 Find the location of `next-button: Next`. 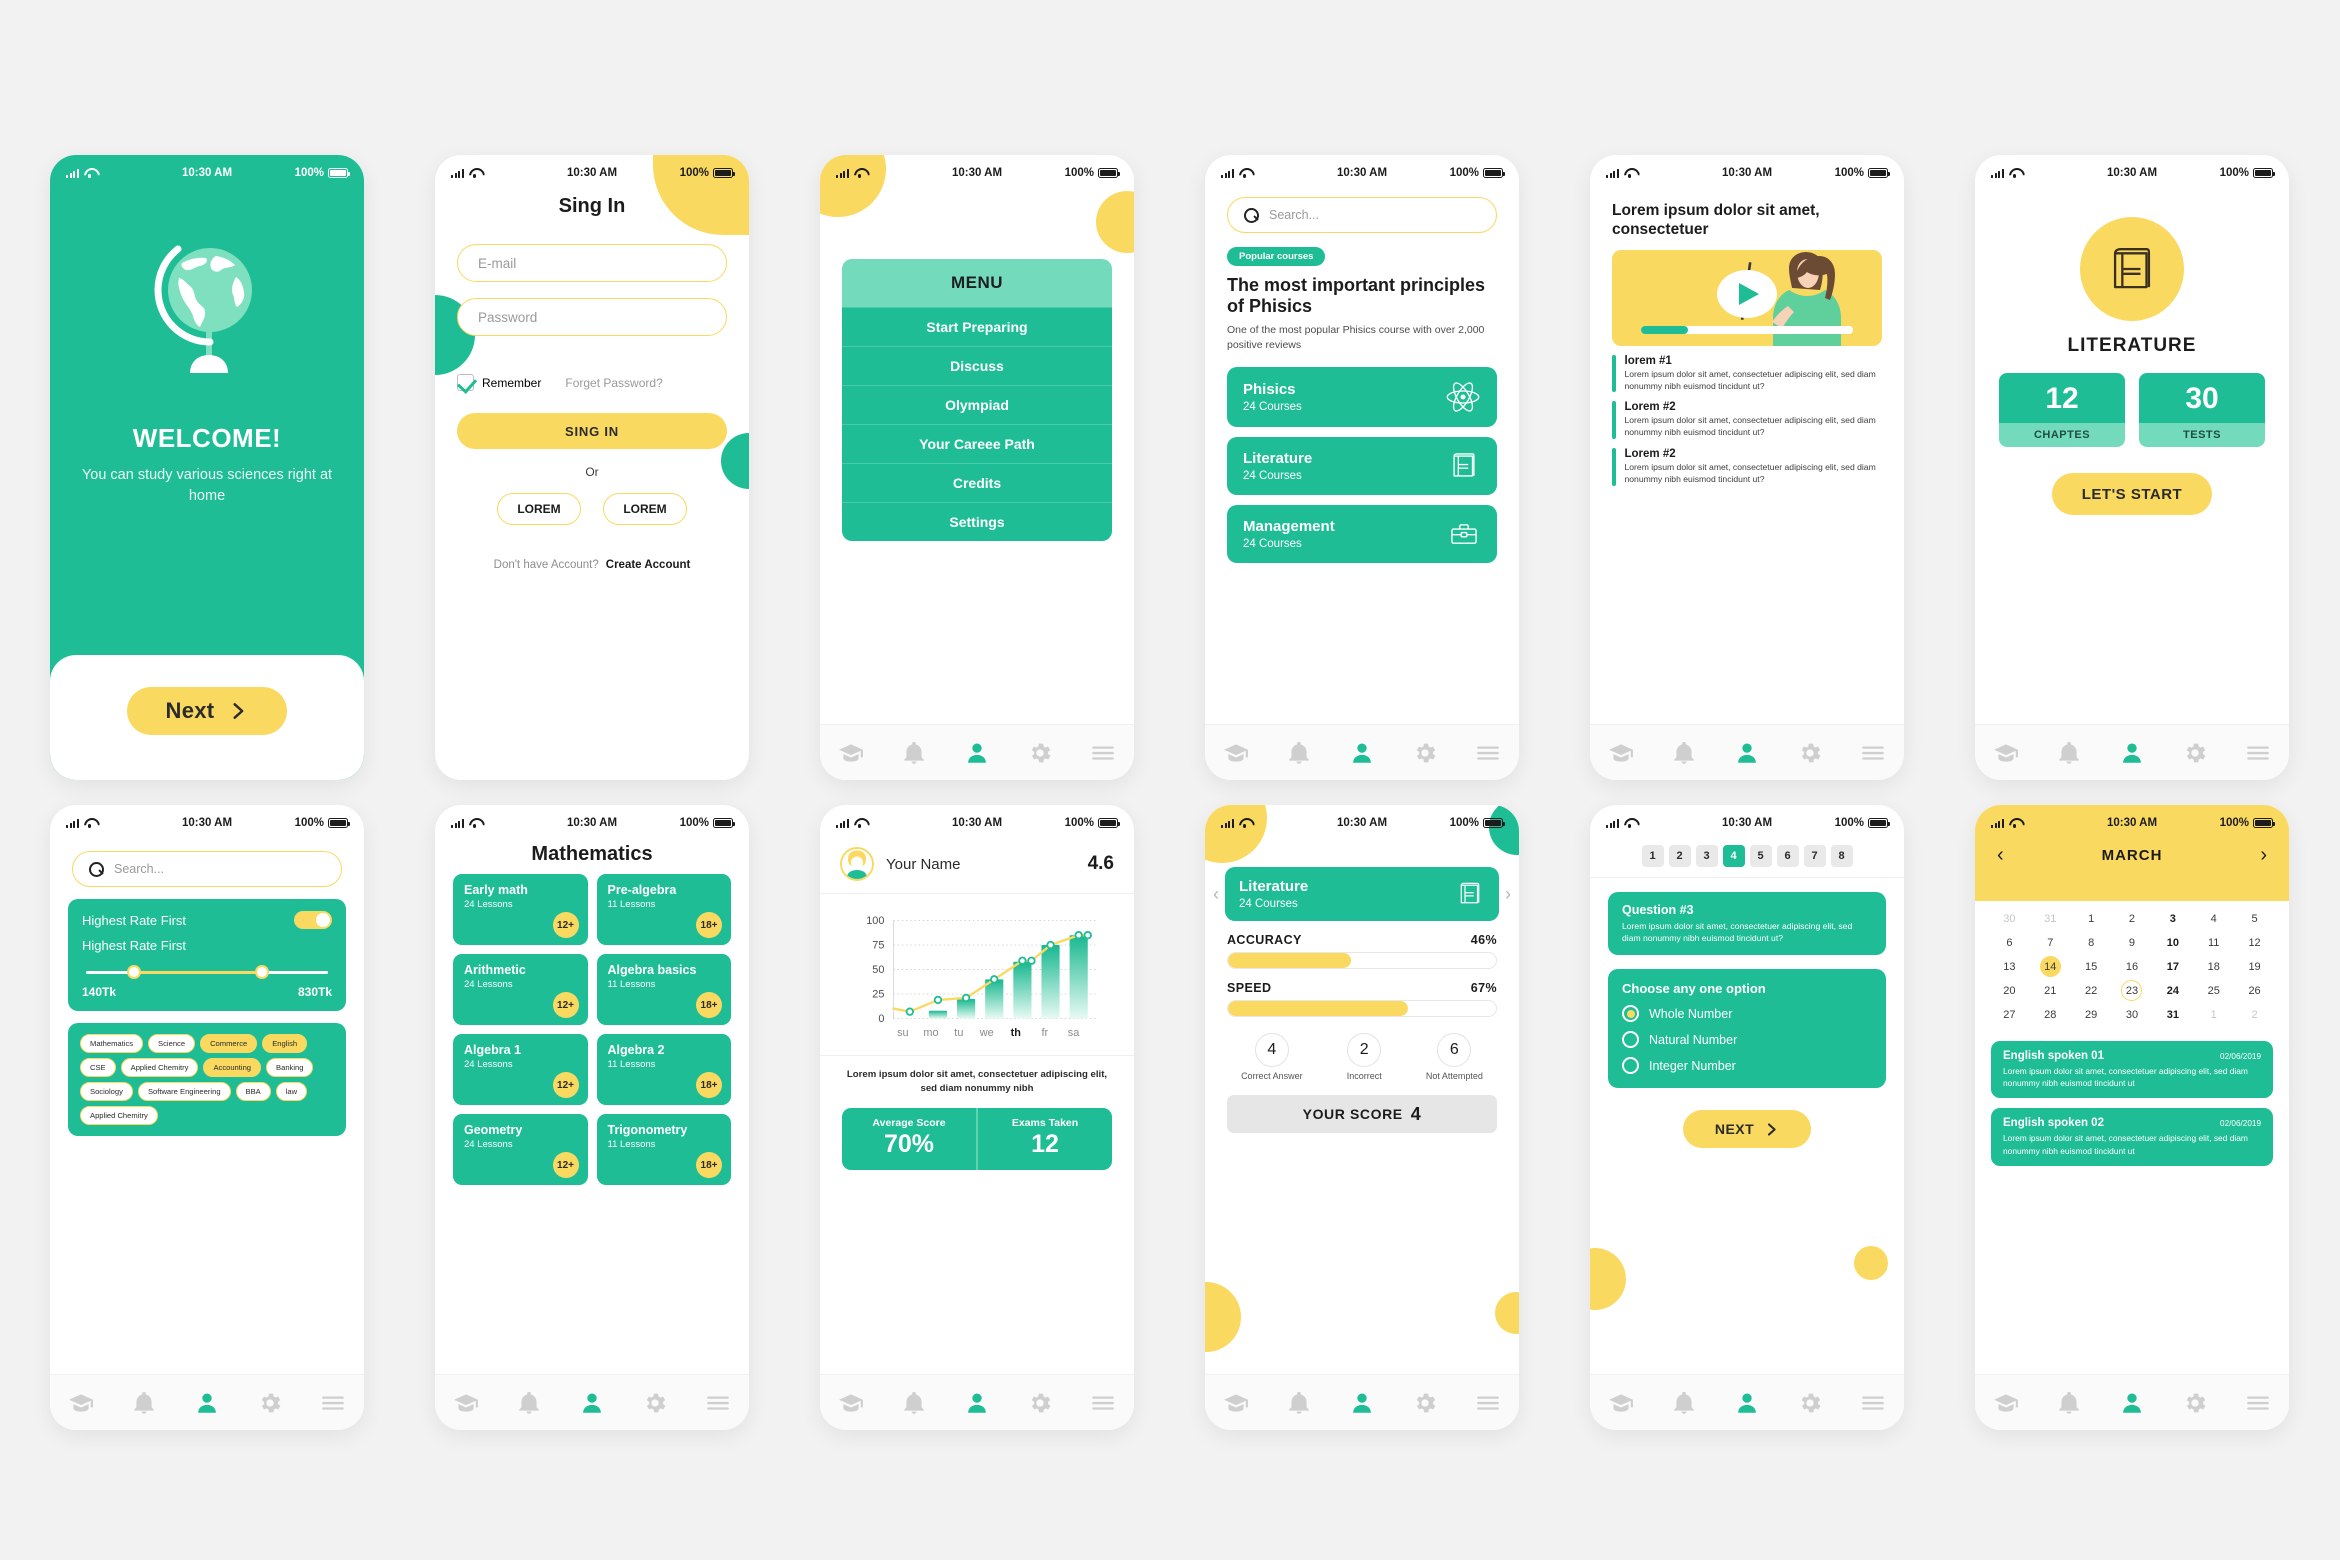

next-button: Next is located at coordinates (207, 711).